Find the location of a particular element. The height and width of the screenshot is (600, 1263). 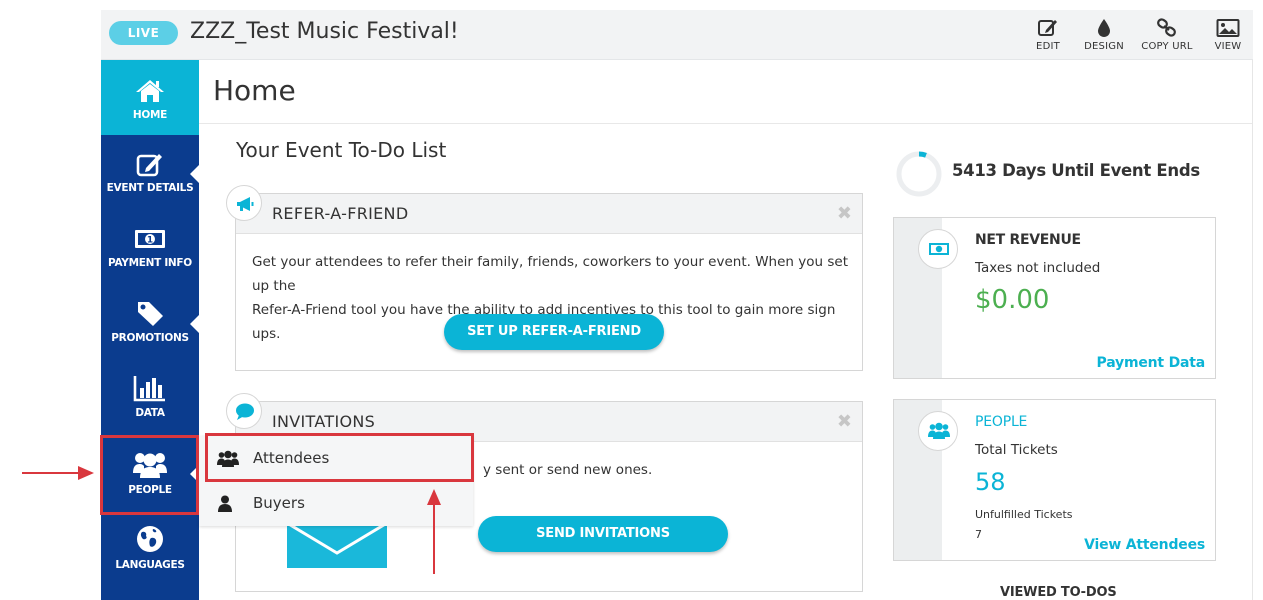

sidebar-item-event-details: EVENT DETAILS is located at coordinates (150, 172).